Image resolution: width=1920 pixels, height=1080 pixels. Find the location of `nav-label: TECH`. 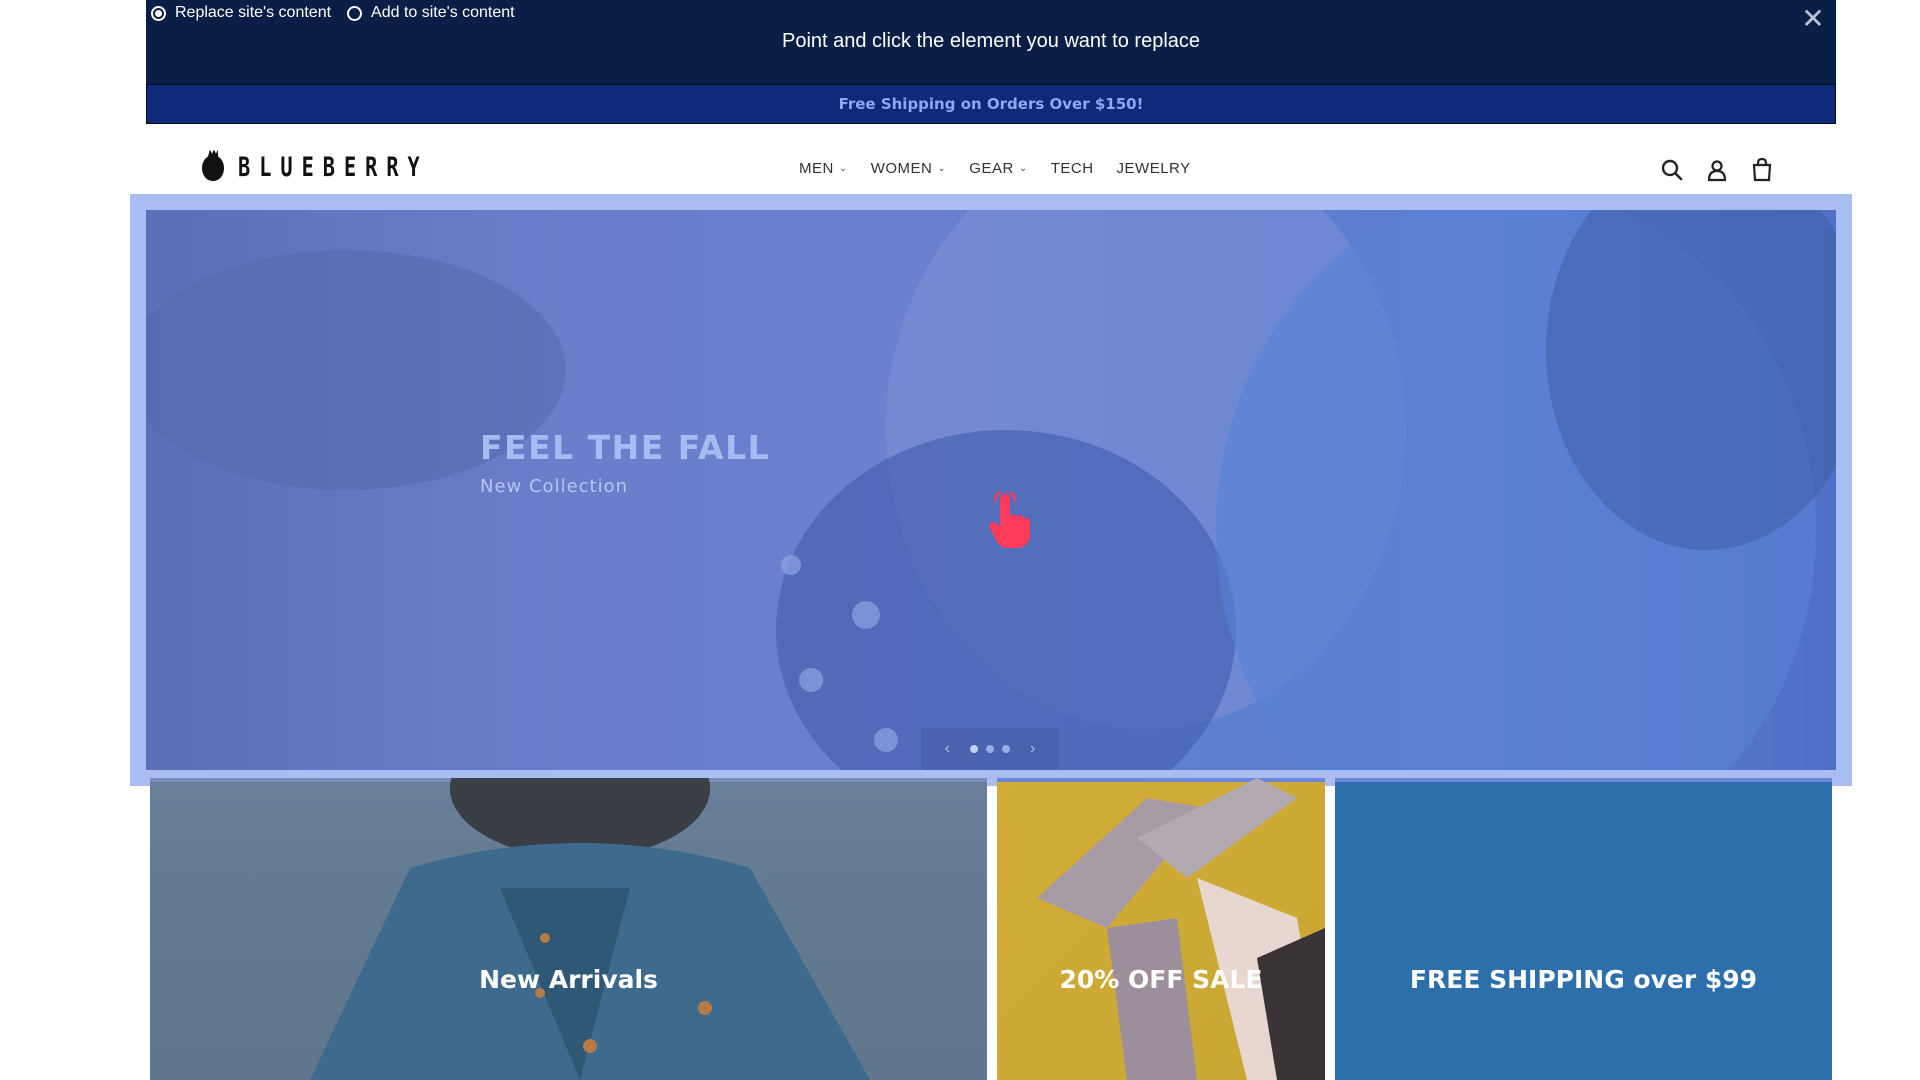

nav-label: TECH is located at coordinates (1072, 168).